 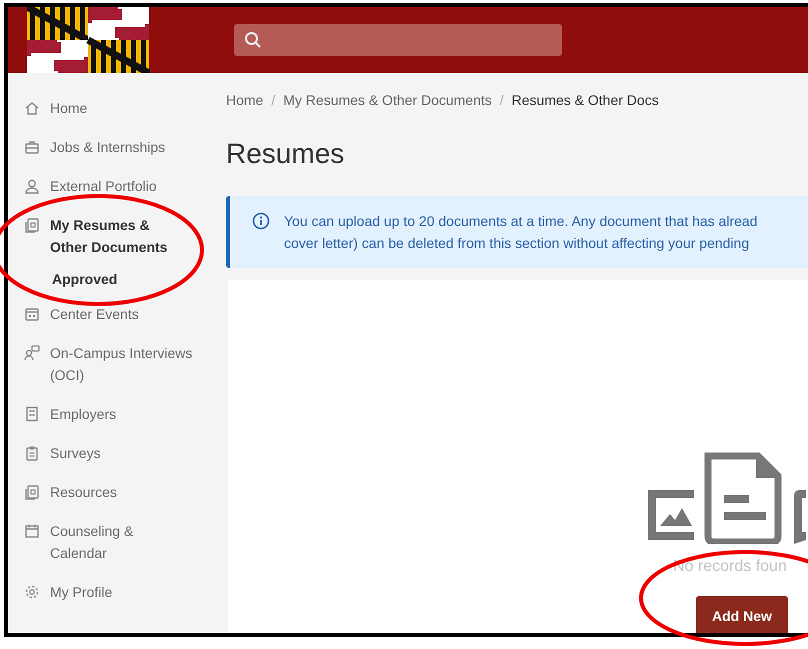 What do you see at coordinates (111, 453) in the screenshot?
I see `sidebar-item: Surveys` at bounding box center [111, 453].